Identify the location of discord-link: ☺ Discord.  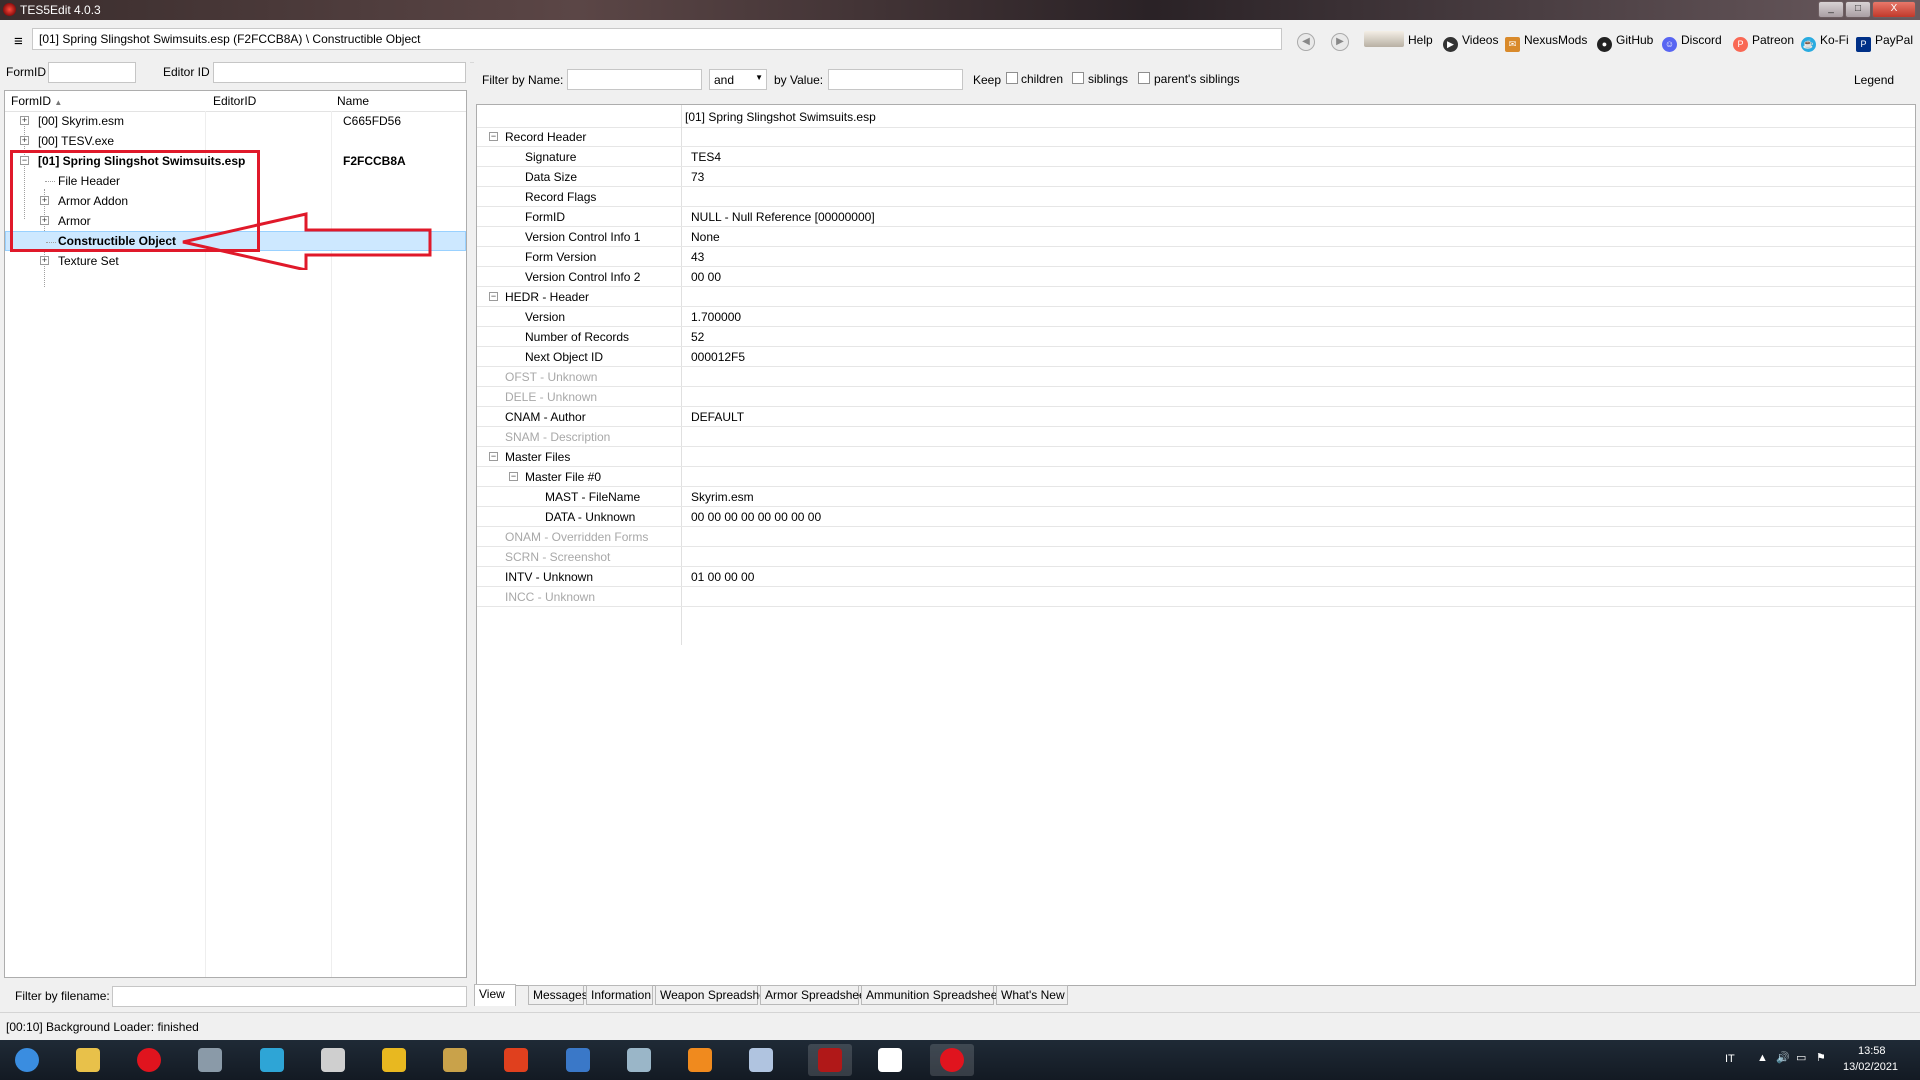
(1692, 42).